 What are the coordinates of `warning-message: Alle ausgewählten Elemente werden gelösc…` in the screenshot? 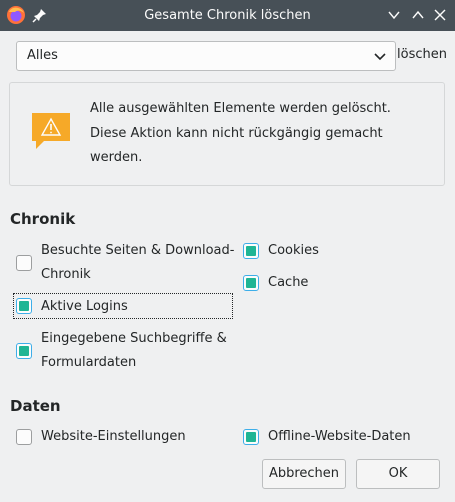 It's located at (240, 133).